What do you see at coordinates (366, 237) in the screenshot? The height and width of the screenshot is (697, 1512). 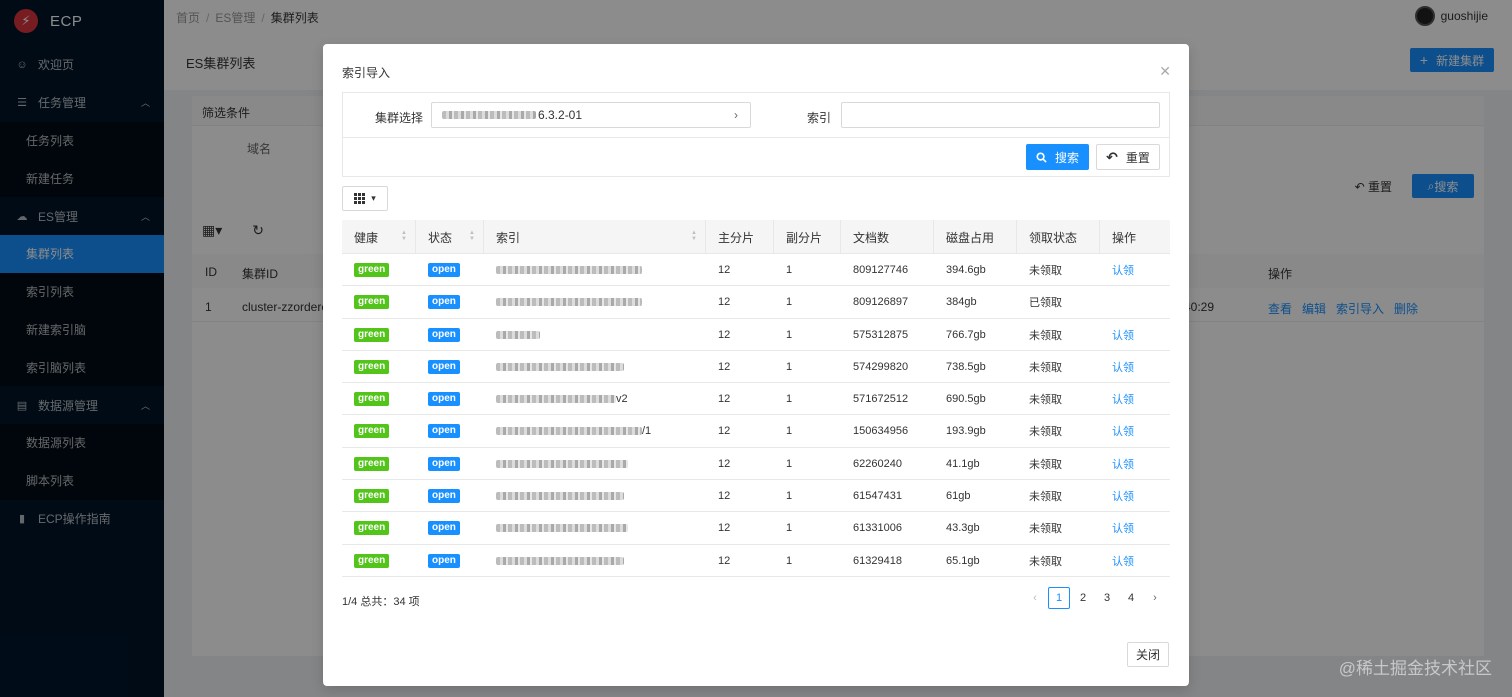 I see `column-header-label: 健康` at bounding box center [366, 237].